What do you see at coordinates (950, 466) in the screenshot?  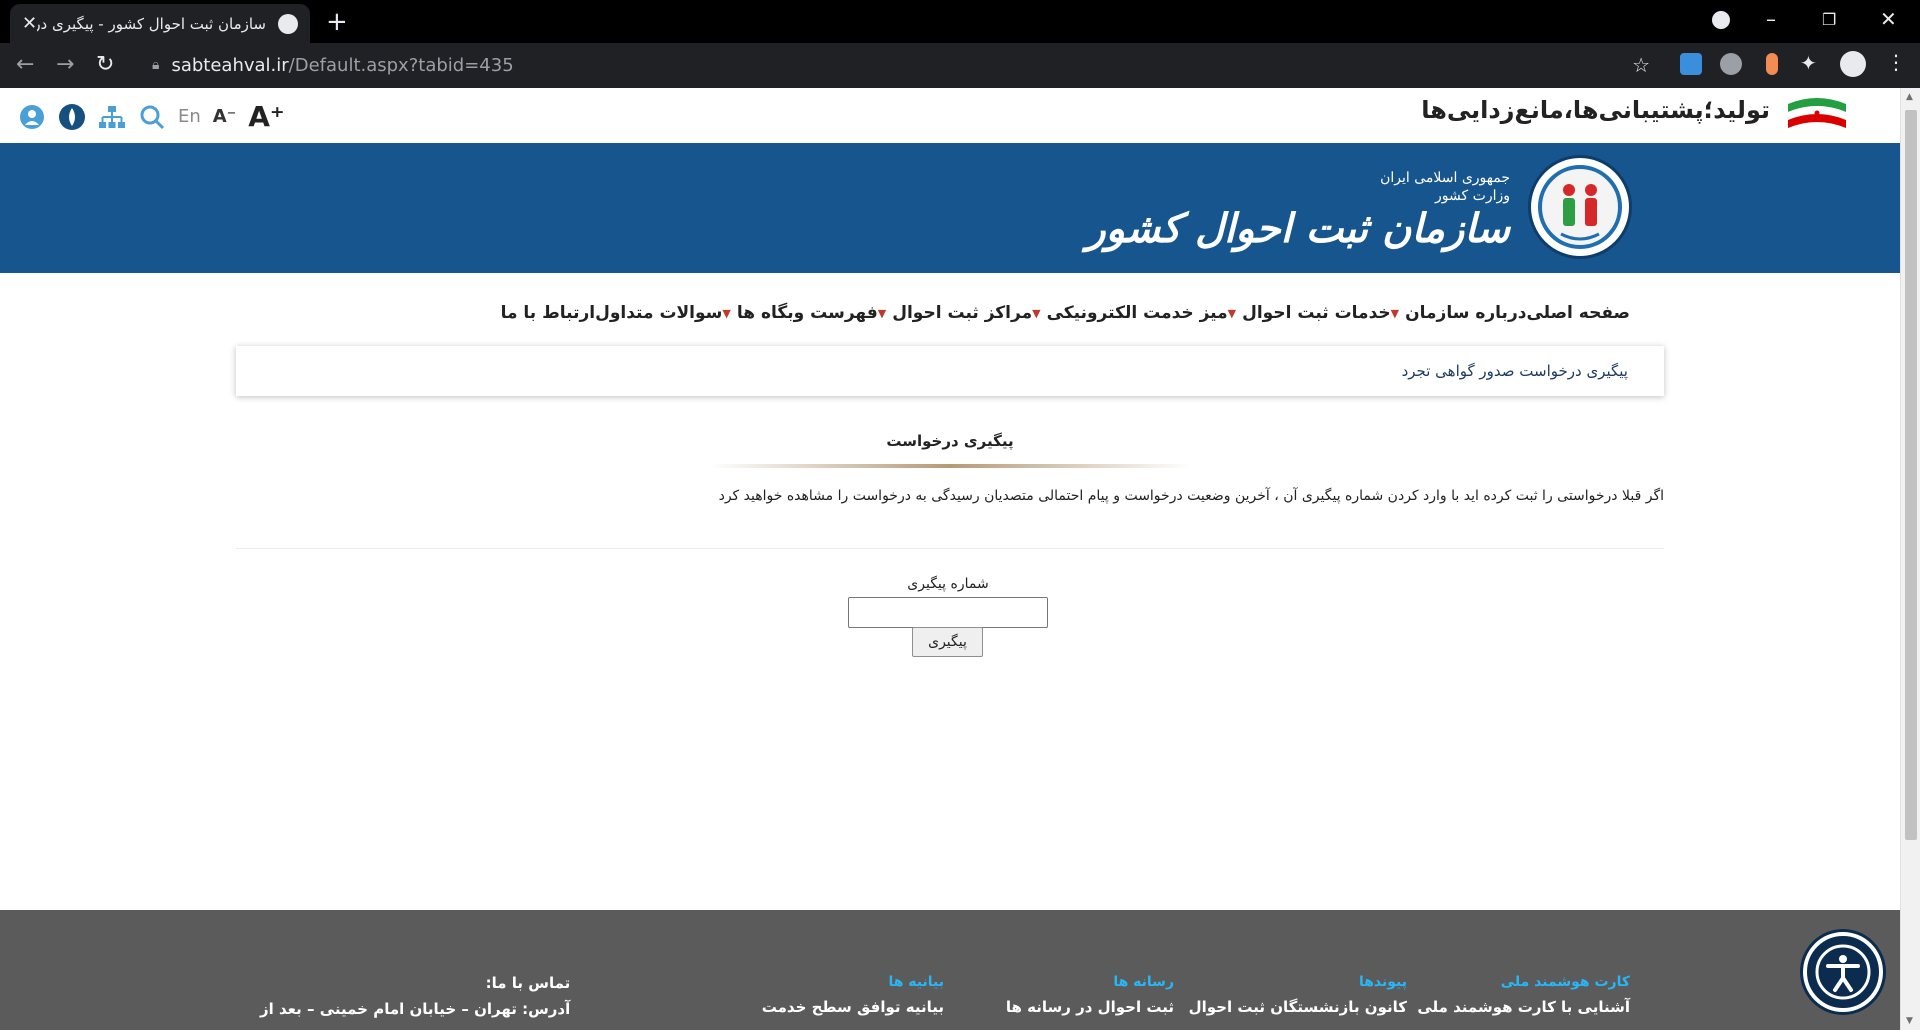 I see `title-divider` at bounding box center [950, 466].